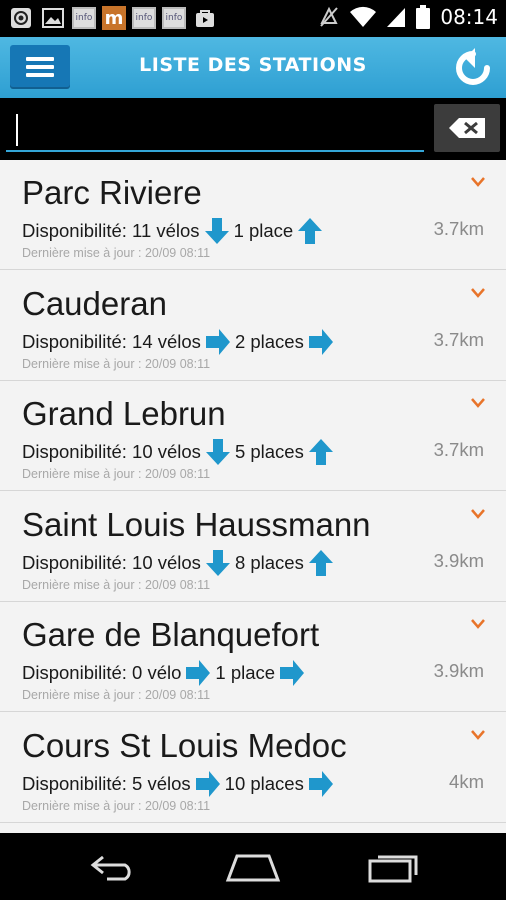  What do you see at coordinates (21, 18) in the screenshot?
I see `target-icon` at bounding box center [21, 18].